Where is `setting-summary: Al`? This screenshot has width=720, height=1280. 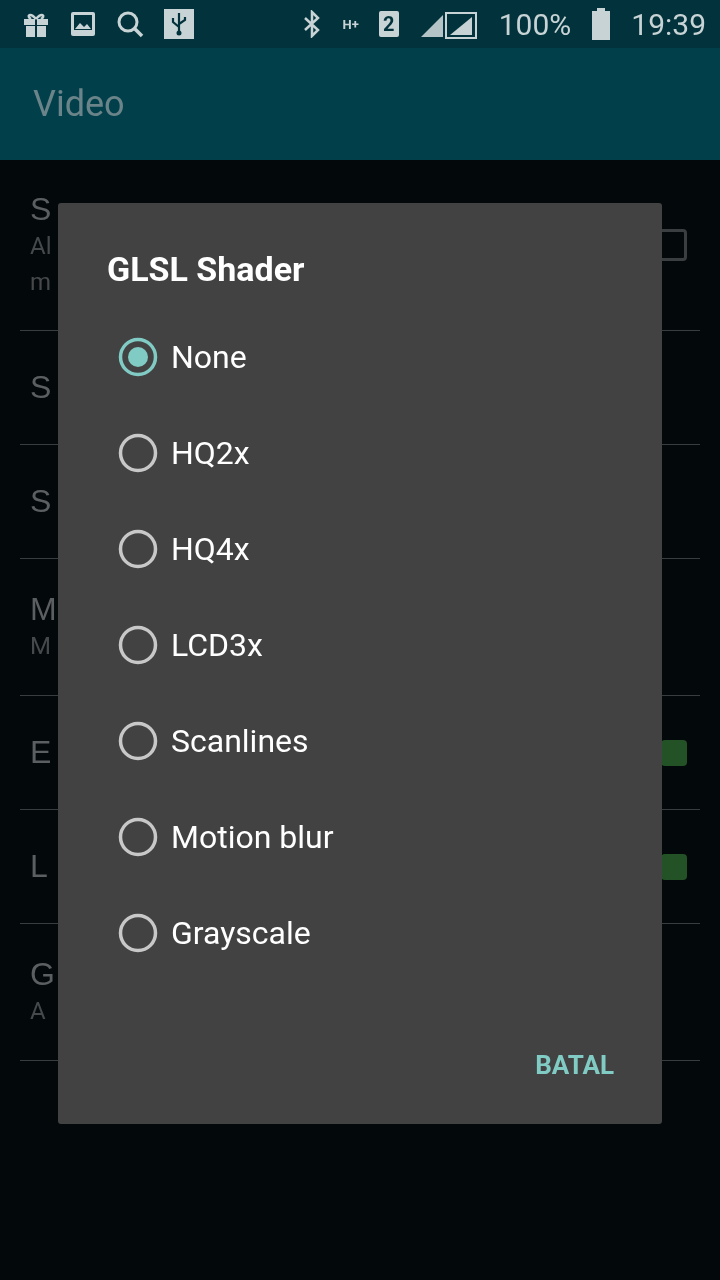 setting-summary: Al is located at coordinates (41, 246).